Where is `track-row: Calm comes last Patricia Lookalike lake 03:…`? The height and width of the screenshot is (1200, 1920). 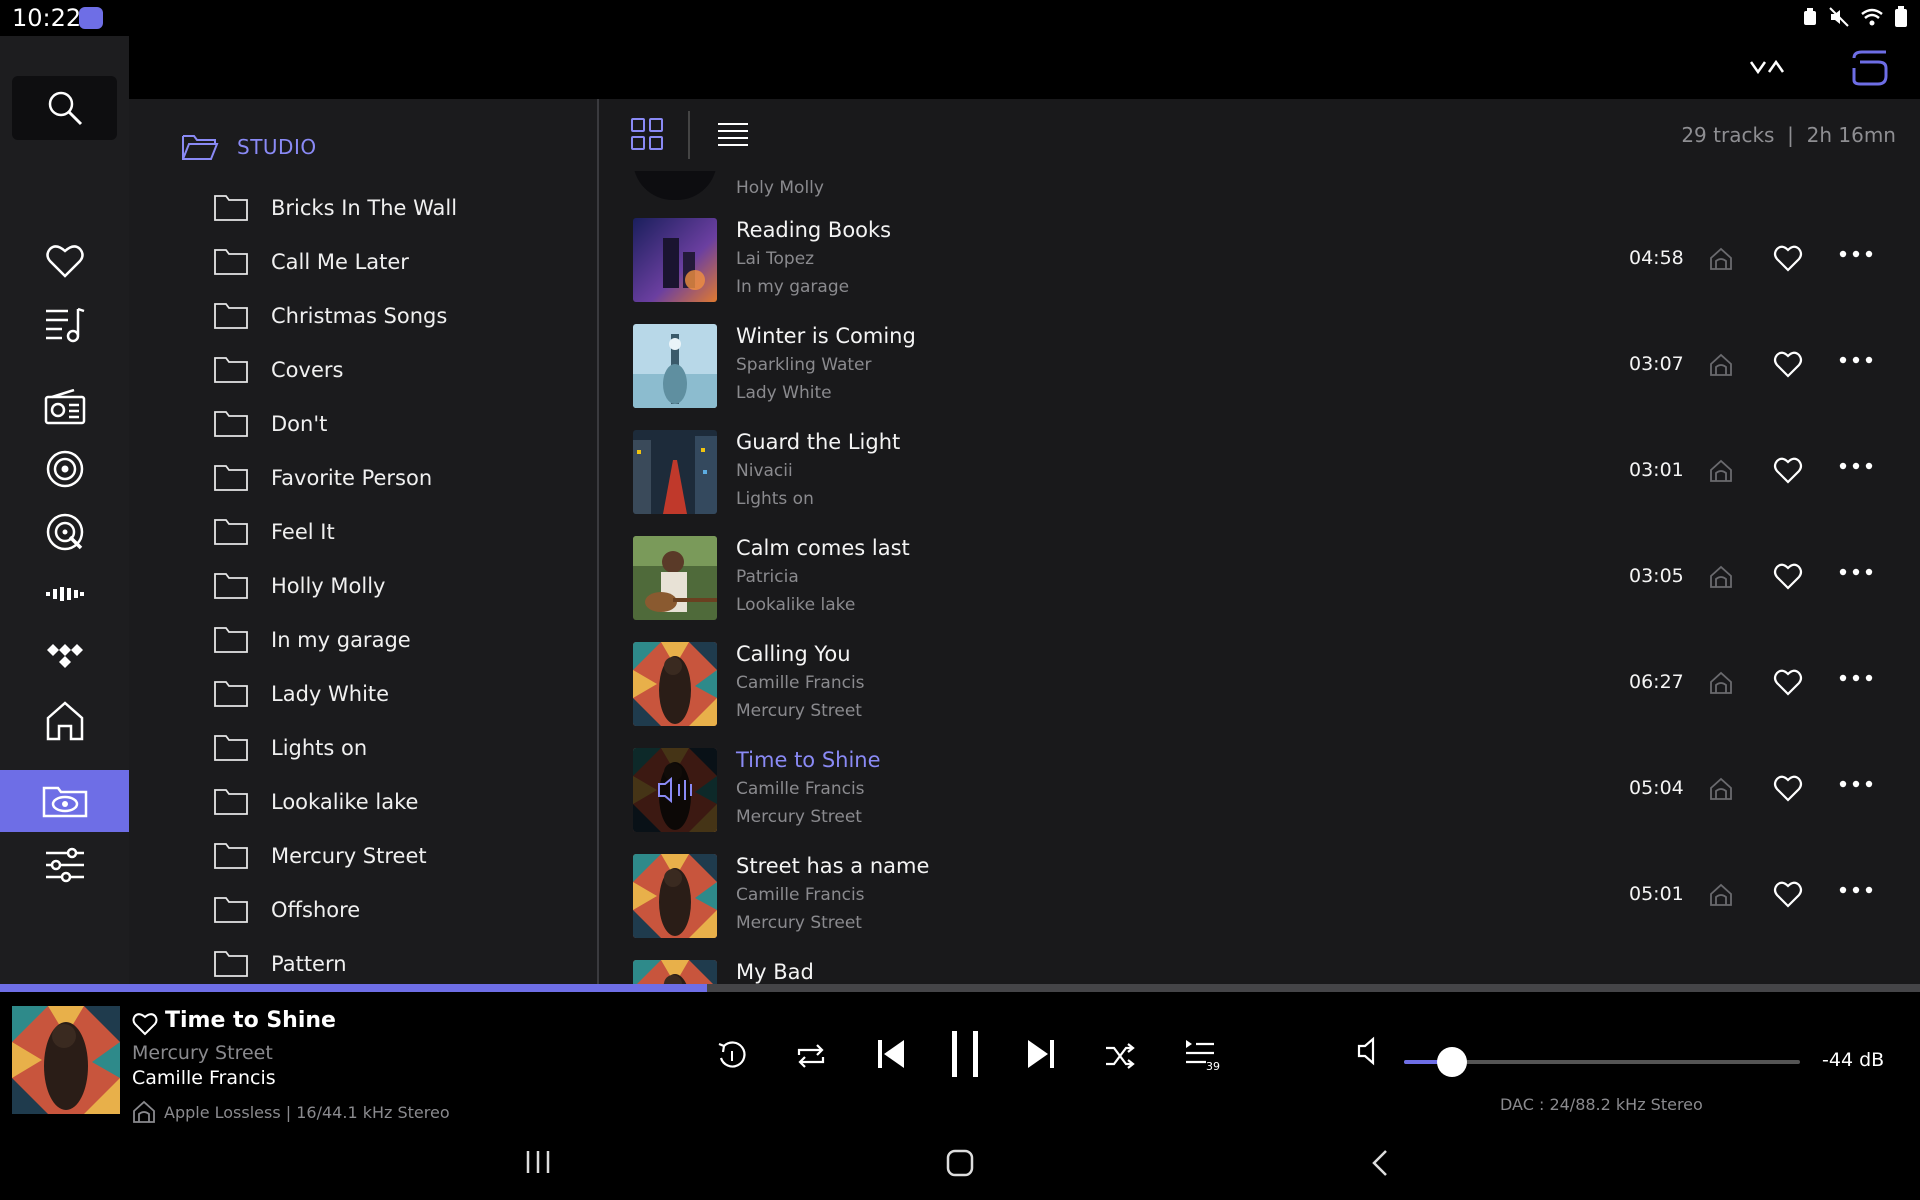
track-row: Calm comes last Patricia Lookalike lake 03:… is located at coordinates (1259, 577).